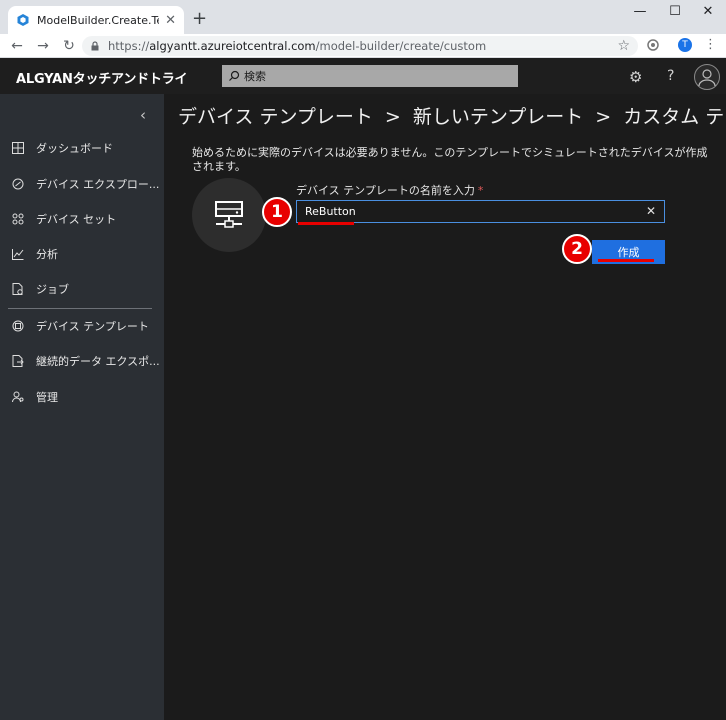  Describe the element at coordinates (626, 260) in the screenshot. I see `step-2-underline` at that location.